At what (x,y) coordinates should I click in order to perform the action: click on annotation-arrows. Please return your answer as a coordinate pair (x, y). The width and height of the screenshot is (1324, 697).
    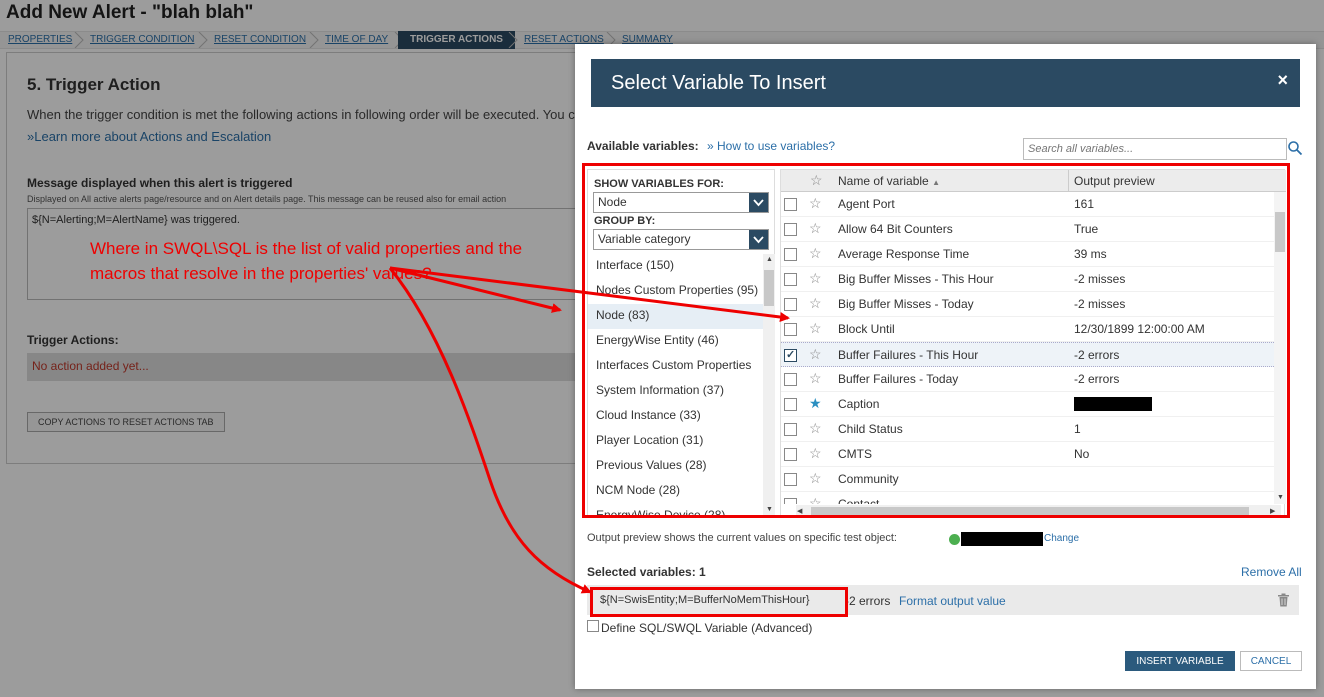
    Looking at the image, I should click on (589, 430).